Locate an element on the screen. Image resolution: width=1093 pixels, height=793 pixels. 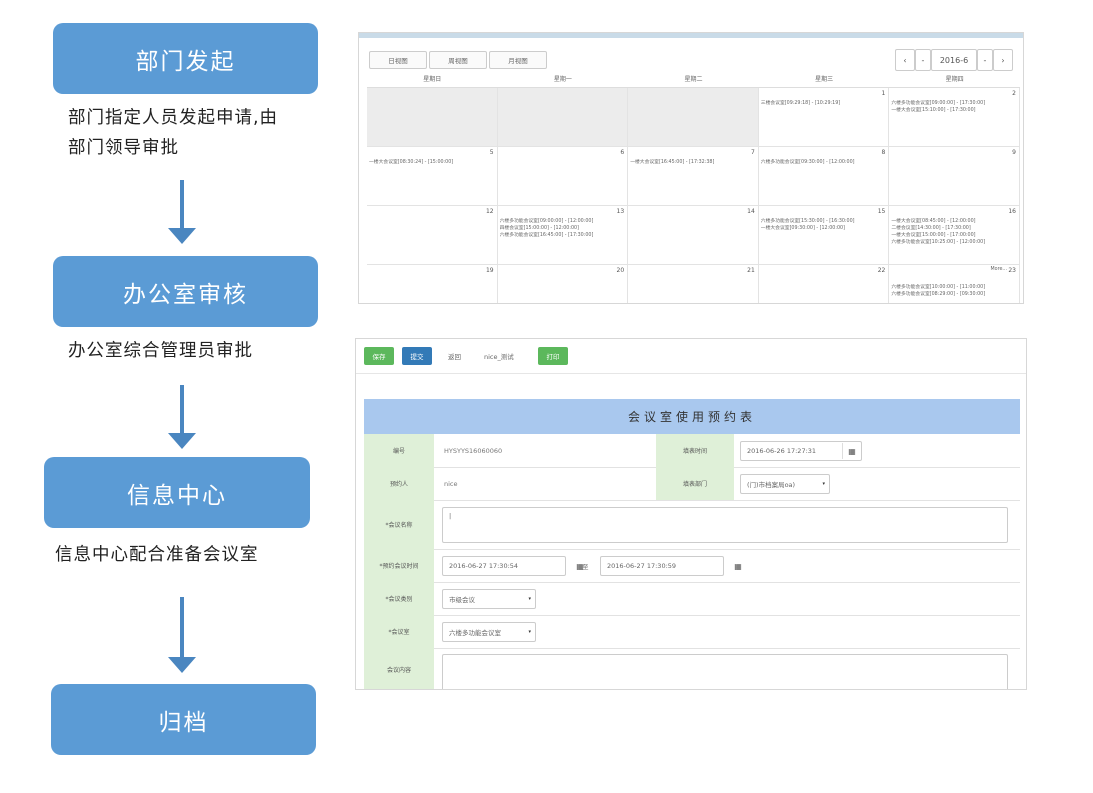
day-number: 15 is located at coordinates (881, 211).